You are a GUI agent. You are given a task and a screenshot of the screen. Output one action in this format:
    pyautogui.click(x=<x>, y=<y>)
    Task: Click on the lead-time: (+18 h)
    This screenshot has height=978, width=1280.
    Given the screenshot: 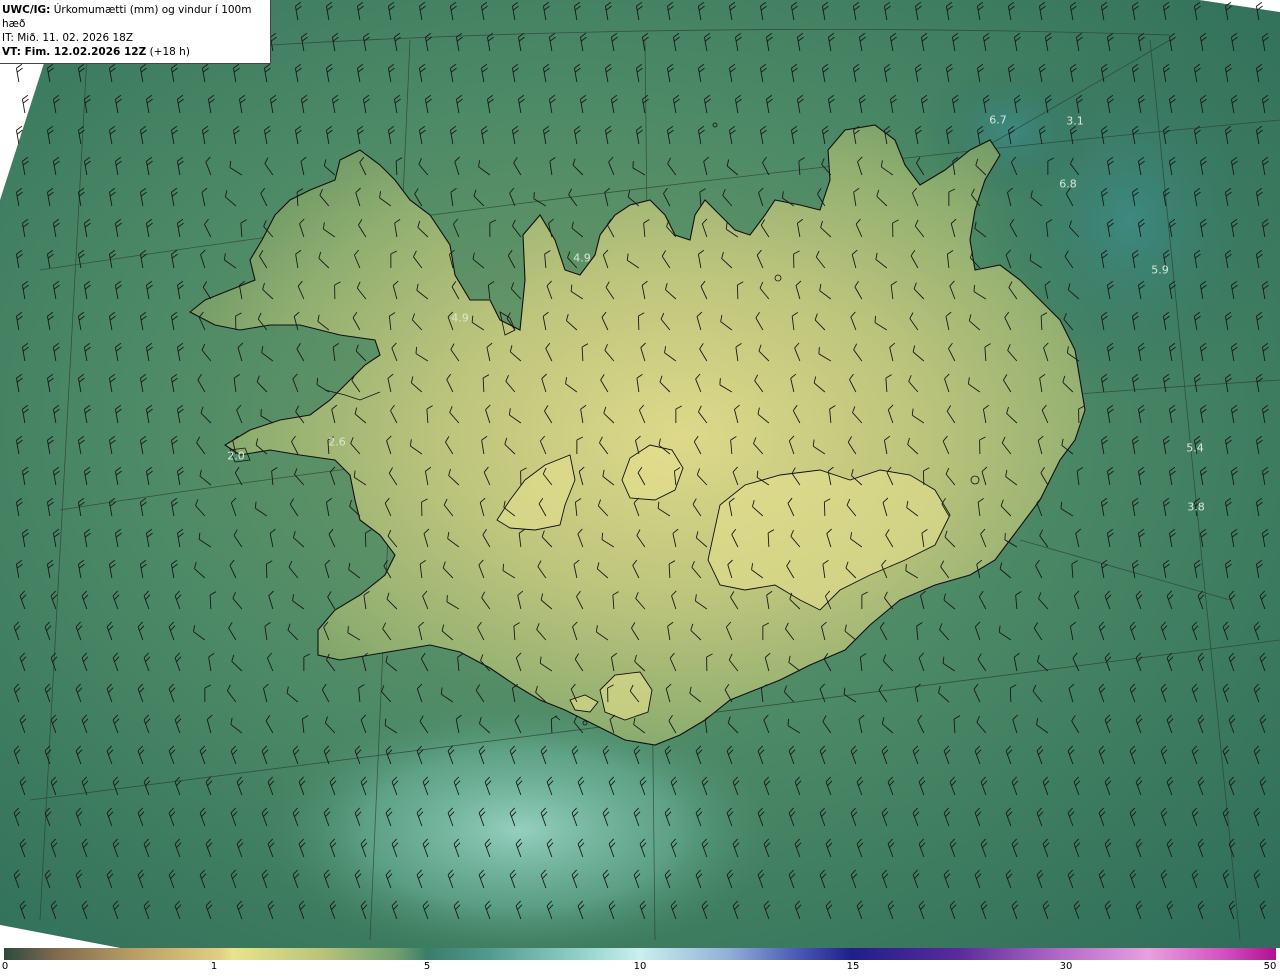 What is the action you would take?
    pyautogui.click(x=169, y=52)
    